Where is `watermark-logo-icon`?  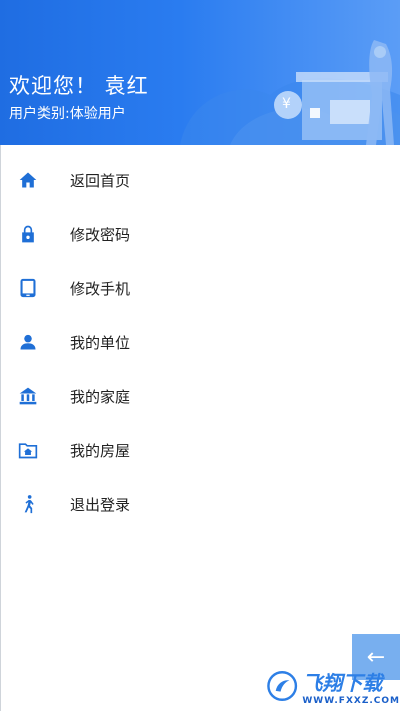
watermark-logo-icon is located at coordinates (282, 686).